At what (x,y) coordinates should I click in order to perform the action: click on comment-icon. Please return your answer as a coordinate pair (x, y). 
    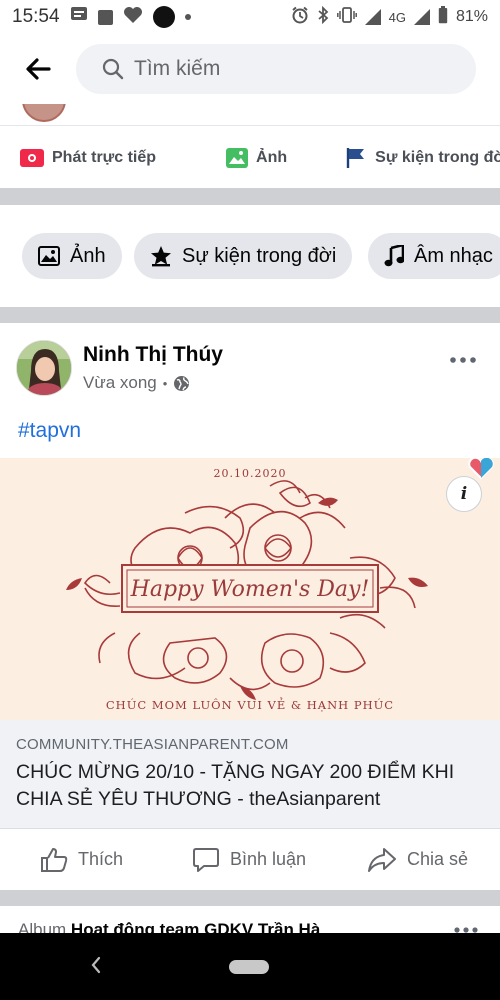
    Looking at the image, I should click on (206, 859).